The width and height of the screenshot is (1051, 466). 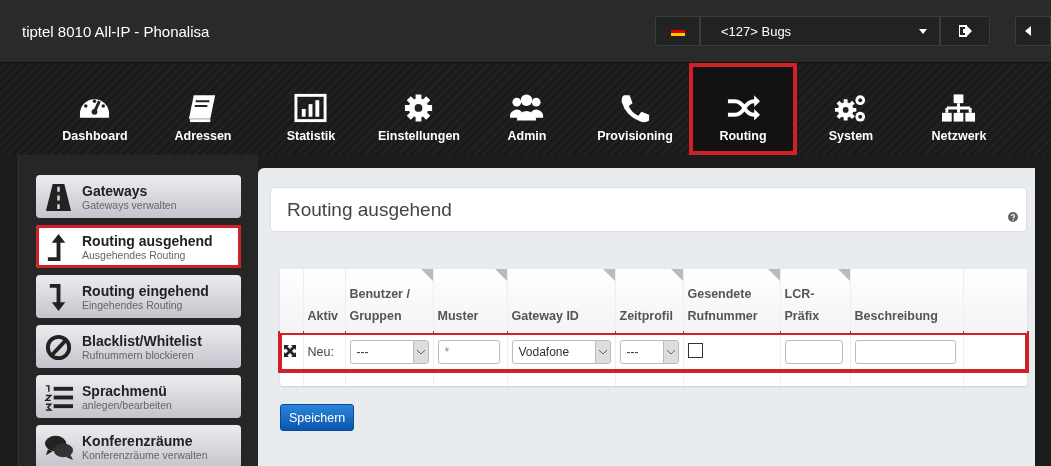 I want to click on column-header: Gesendete Rufnummer, so click(x=731, y=301).